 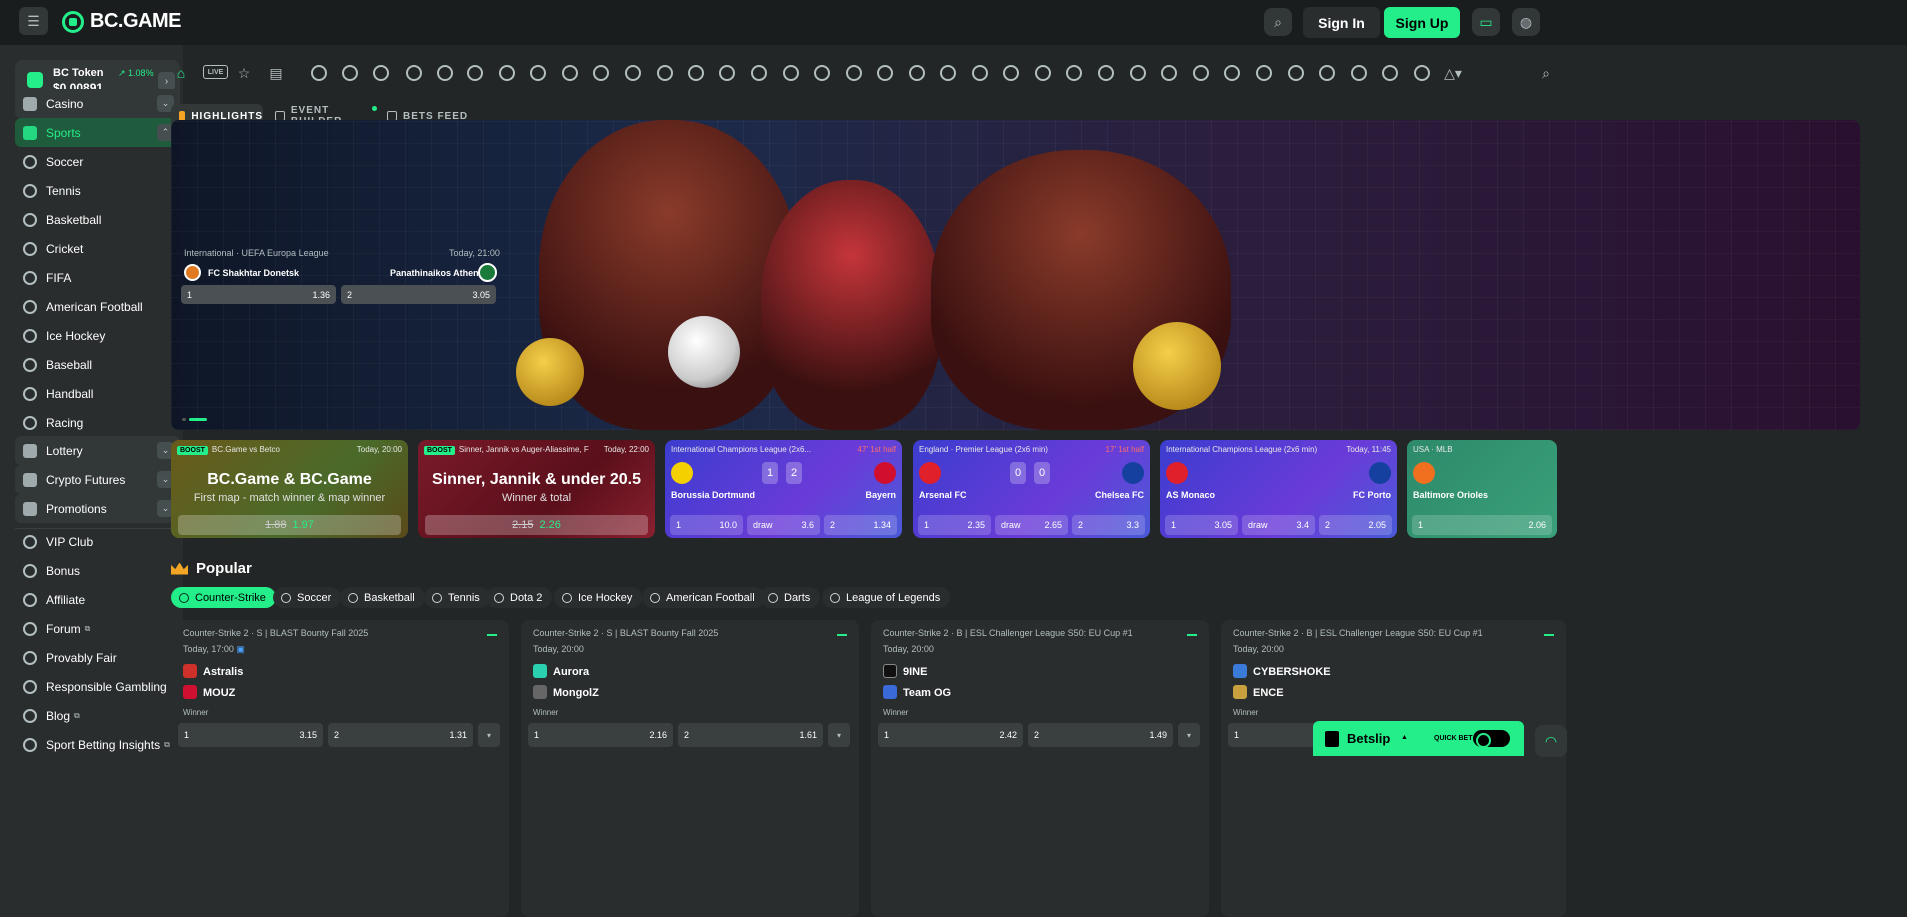 What do you see at coordinates (706, 525) in the screenshot?
I see `odds-button: 1 10.0` at bounding box center [706, 525].